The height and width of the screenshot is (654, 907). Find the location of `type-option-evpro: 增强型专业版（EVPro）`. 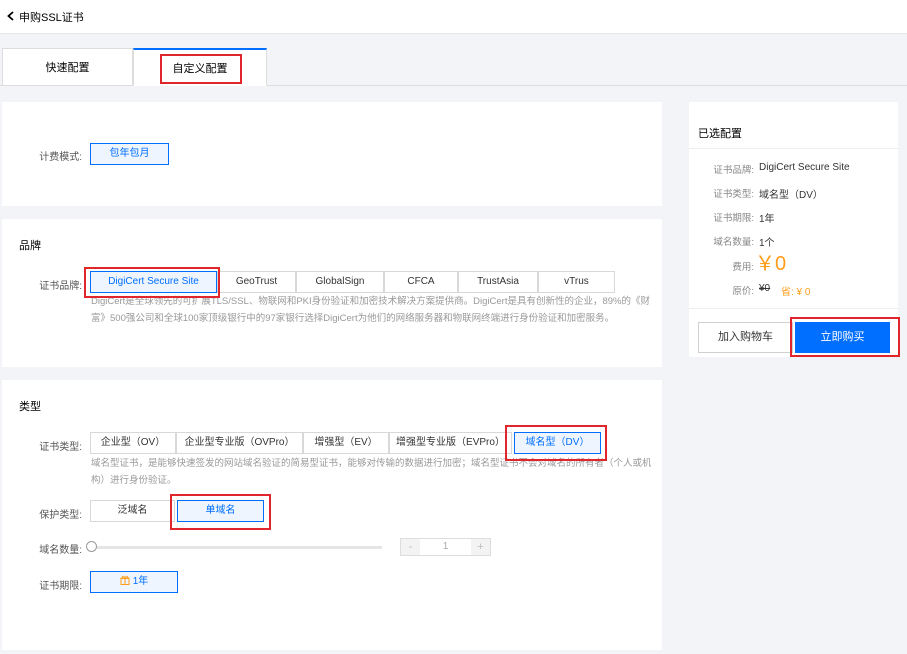

type-option-evpro: 增强型专业版（EVPro） is located at coordinates (450, 443).